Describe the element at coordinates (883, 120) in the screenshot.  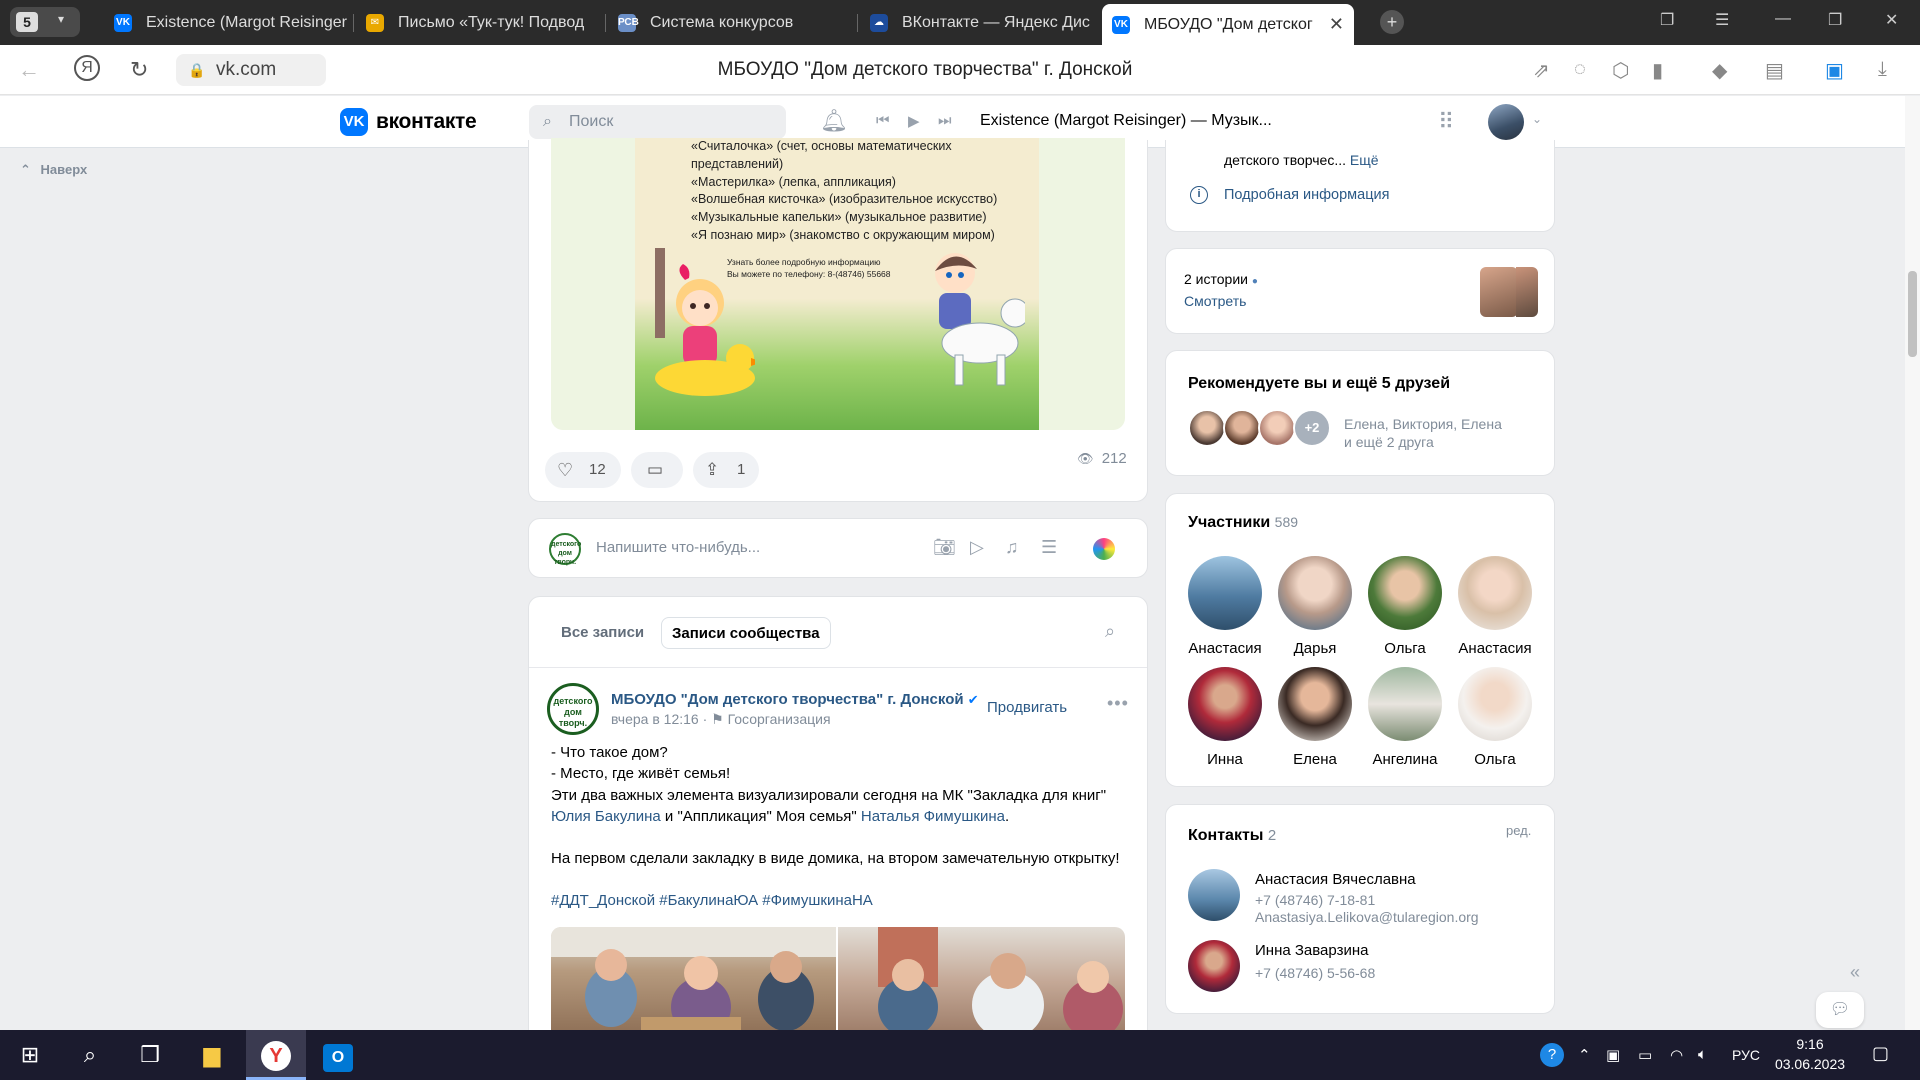
I see `prev-track-icon: ⏮` at that location.